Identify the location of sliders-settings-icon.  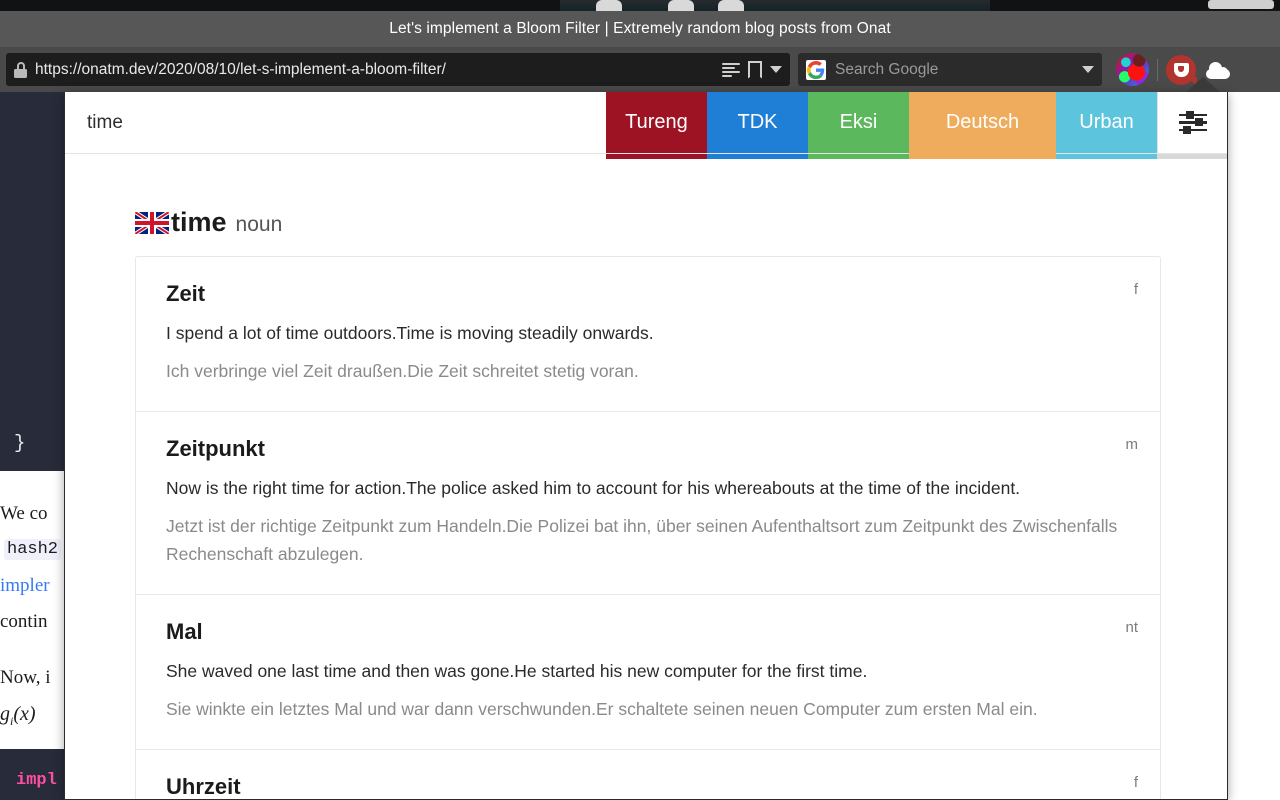
(1192, 122).